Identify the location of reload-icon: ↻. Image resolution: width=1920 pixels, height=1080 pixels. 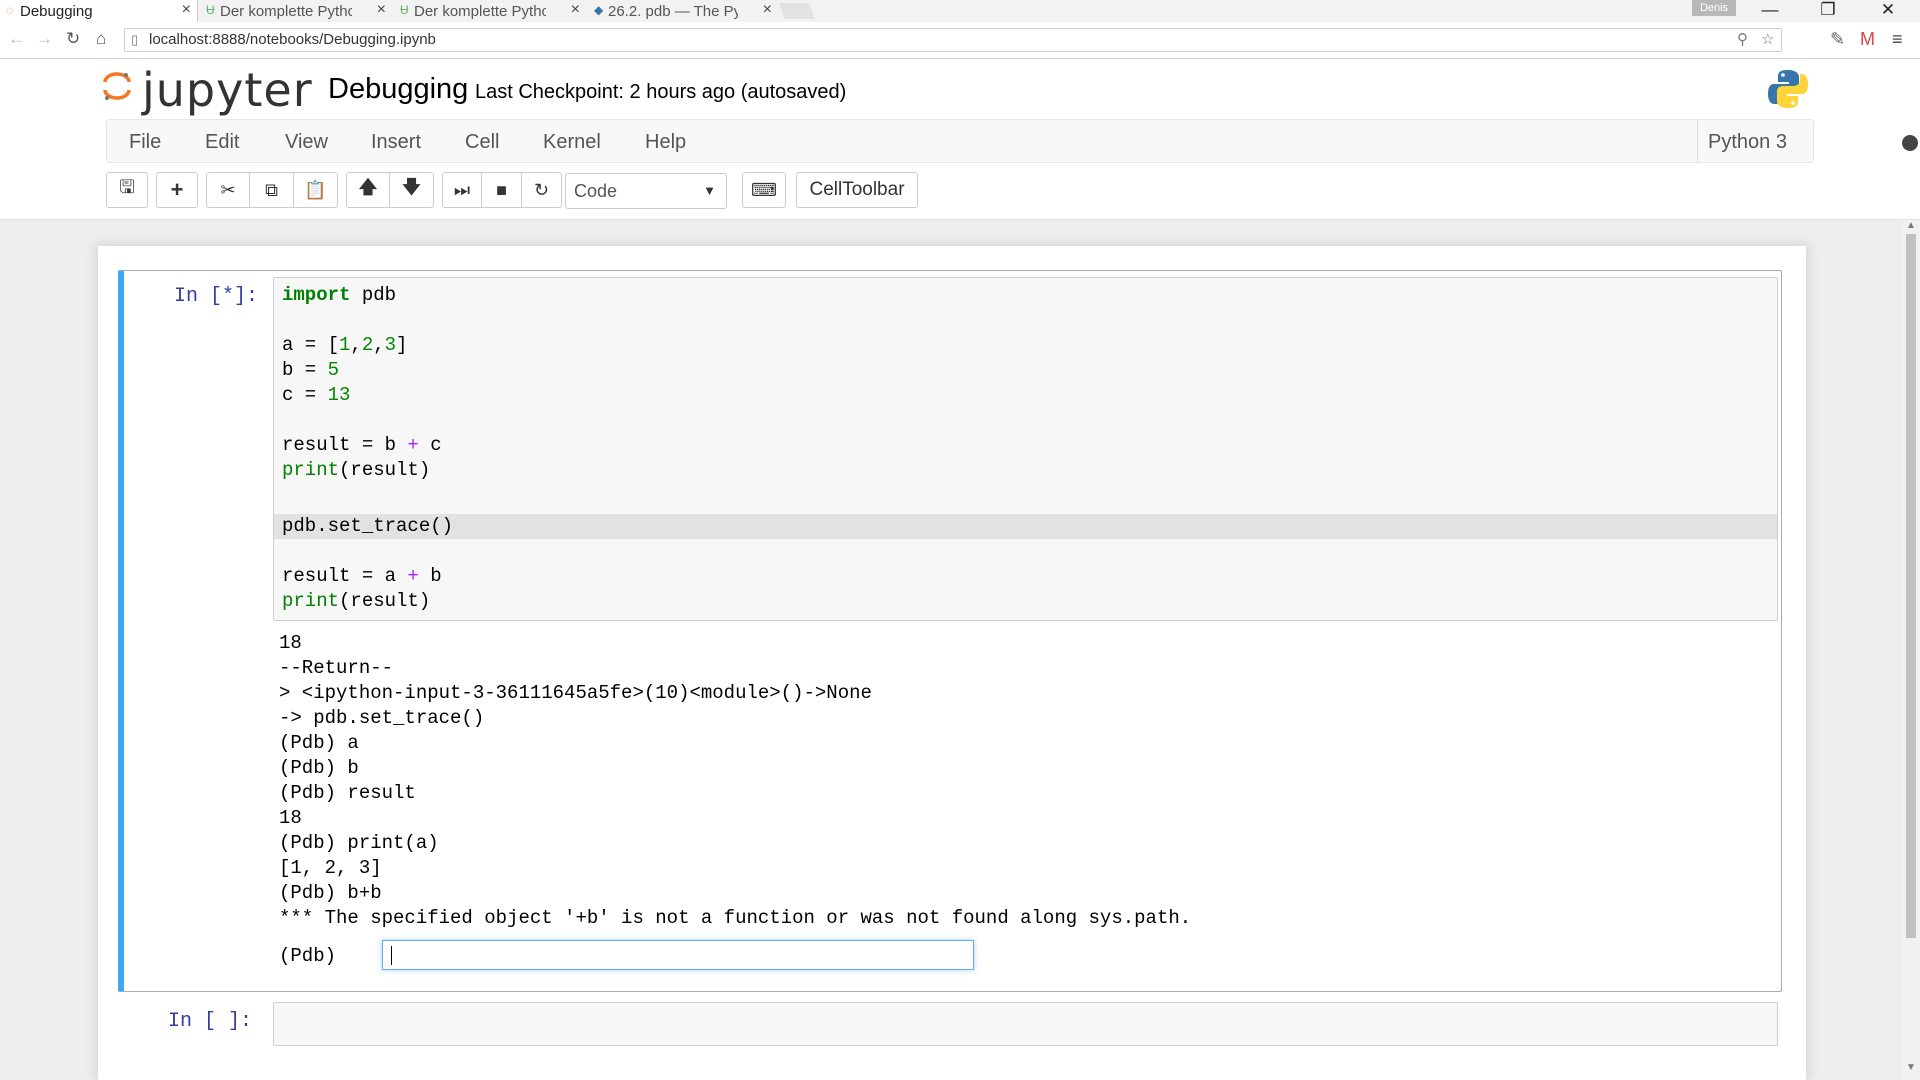
(73, 39).